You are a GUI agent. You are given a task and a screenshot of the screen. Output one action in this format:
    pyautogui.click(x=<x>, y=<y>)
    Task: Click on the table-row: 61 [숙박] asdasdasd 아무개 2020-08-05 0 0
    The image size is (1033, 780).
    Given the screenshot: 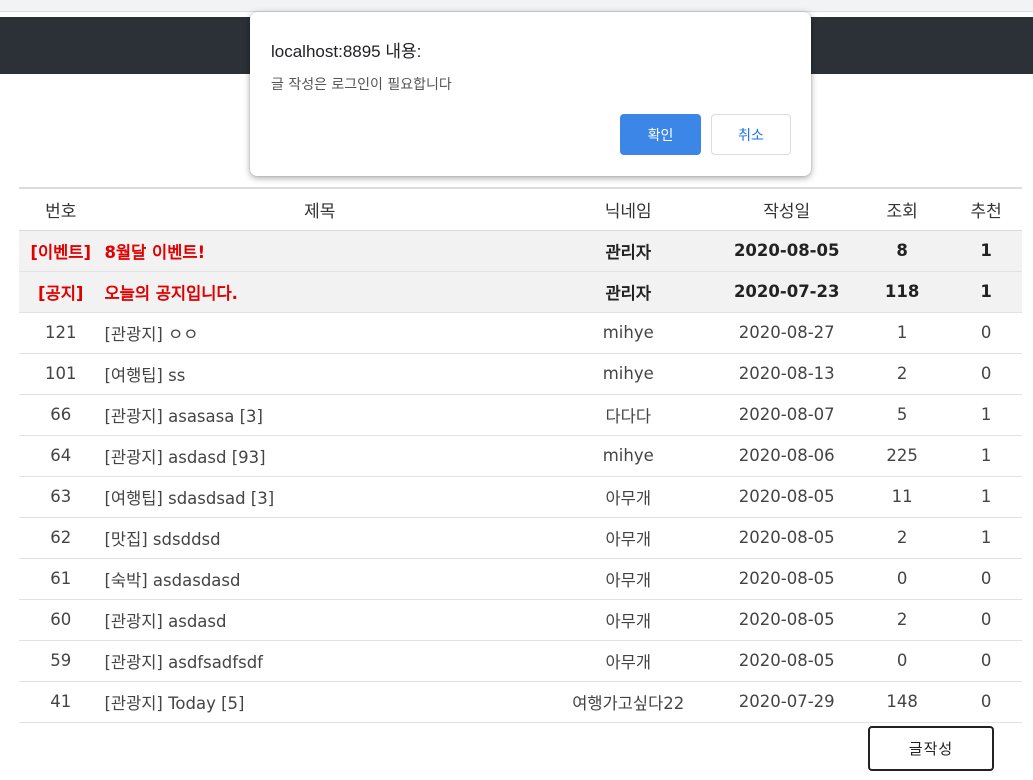 What is the action you would take?
    pyautogui.click(x=520, y=579)
    